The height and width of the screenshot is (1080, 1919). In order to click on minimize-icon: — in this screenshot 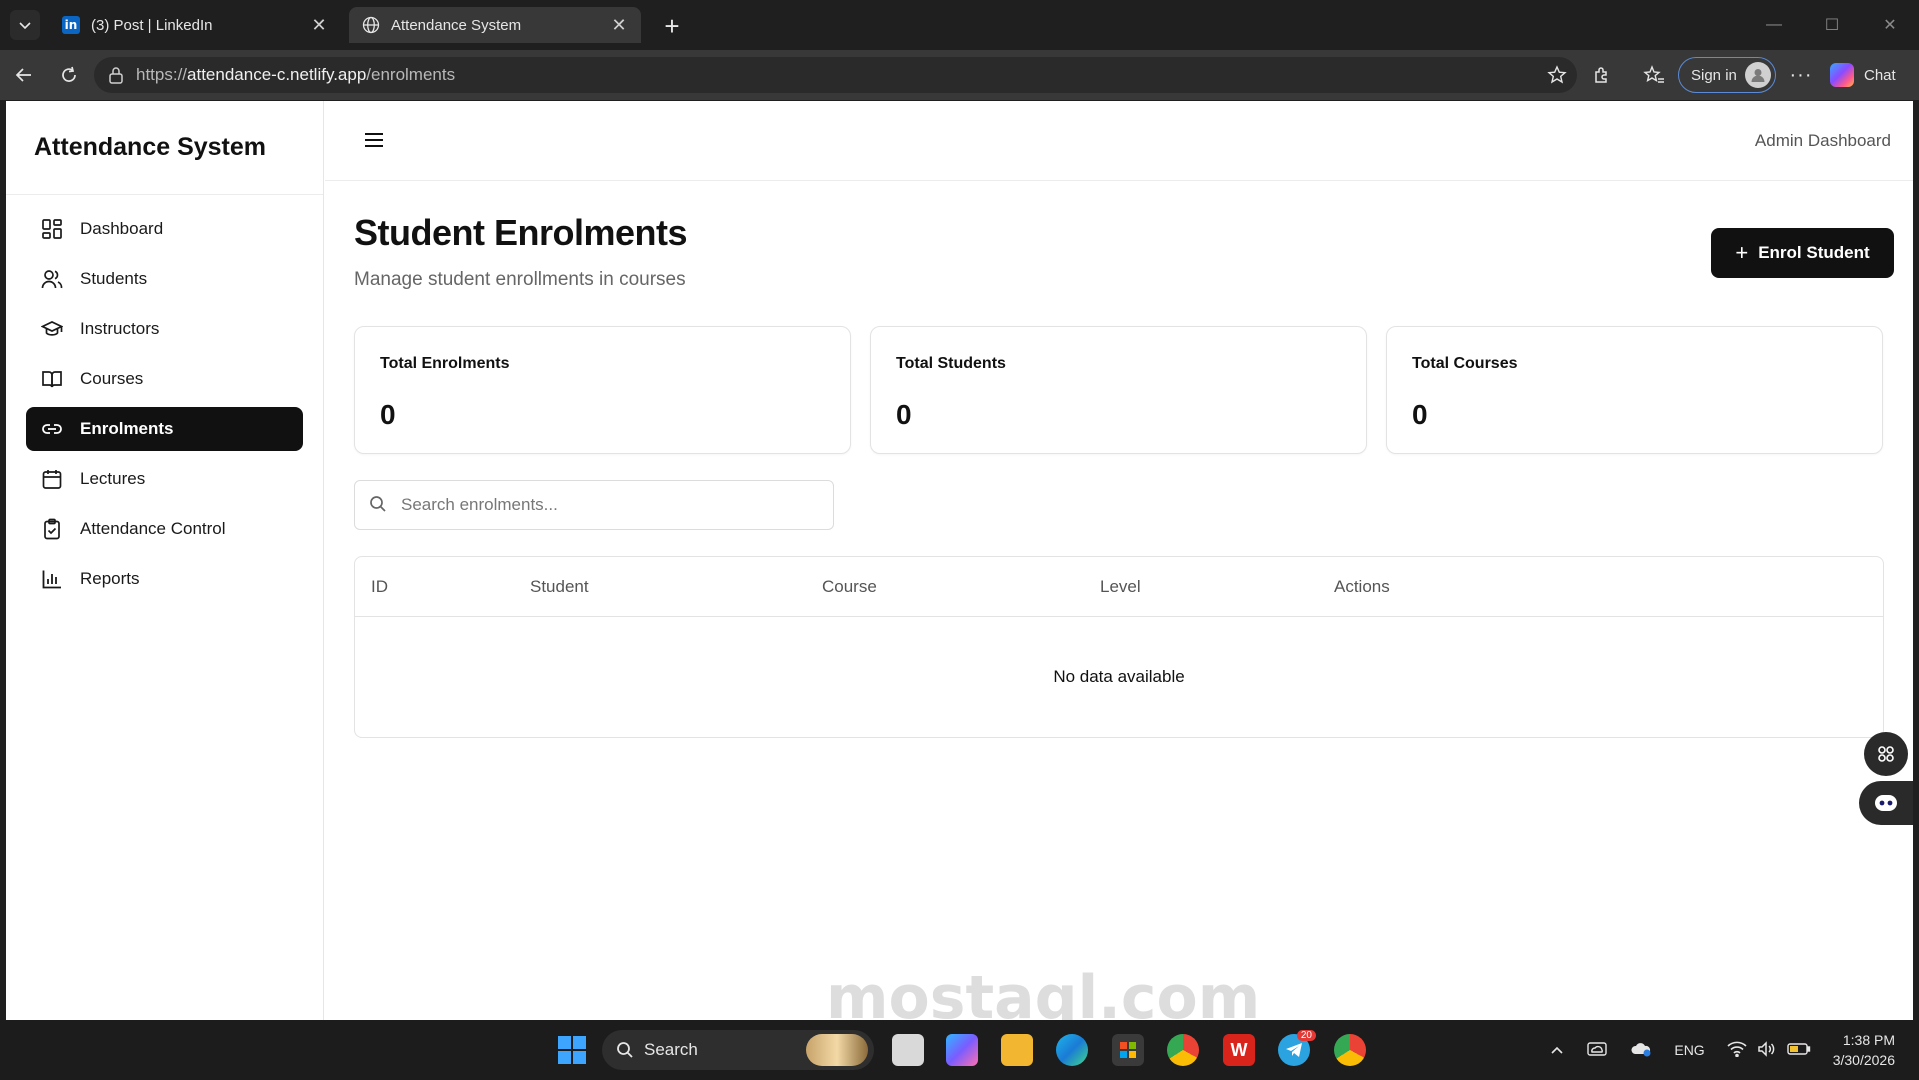, I will do `click(1774, 25)`.